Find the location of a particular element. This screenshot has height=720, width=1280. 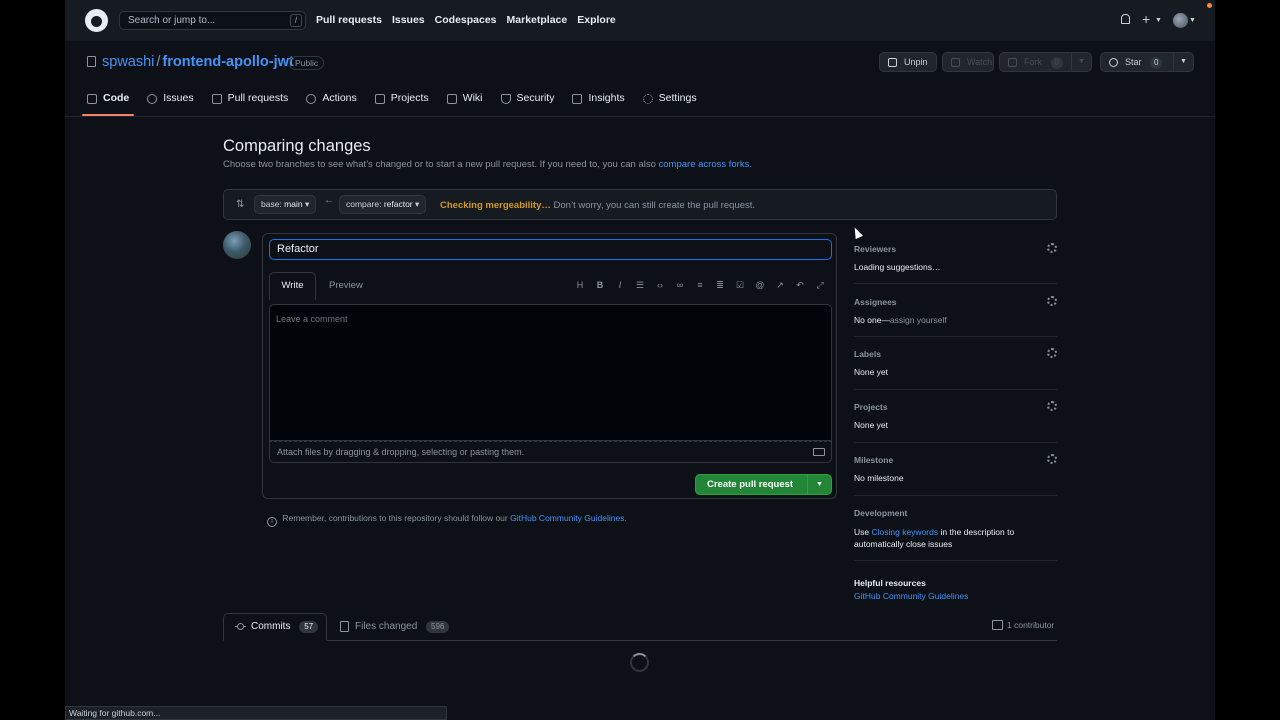

avatar-menu-caret-icon: ▼ is located at coordinates (1192, 20).